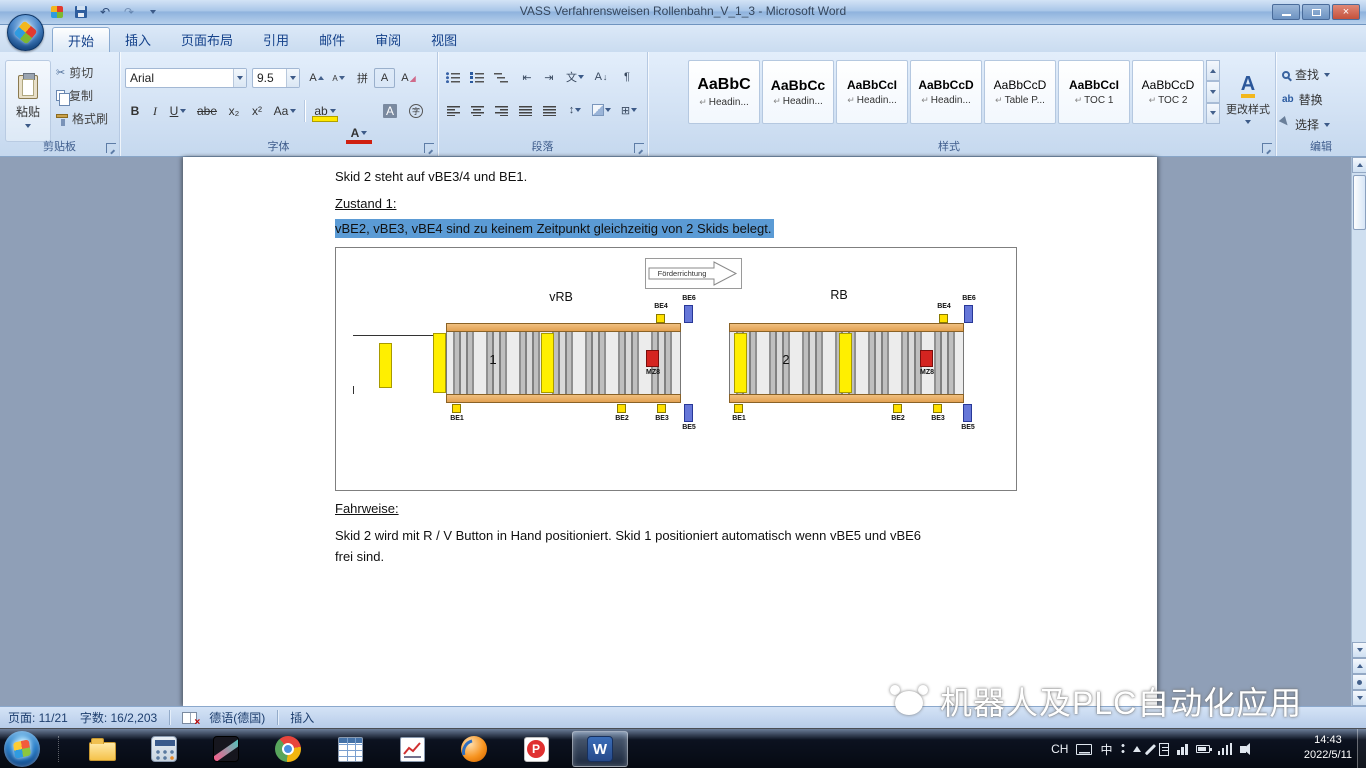  I want to click on tab-references: 引用, so click(276, 39).